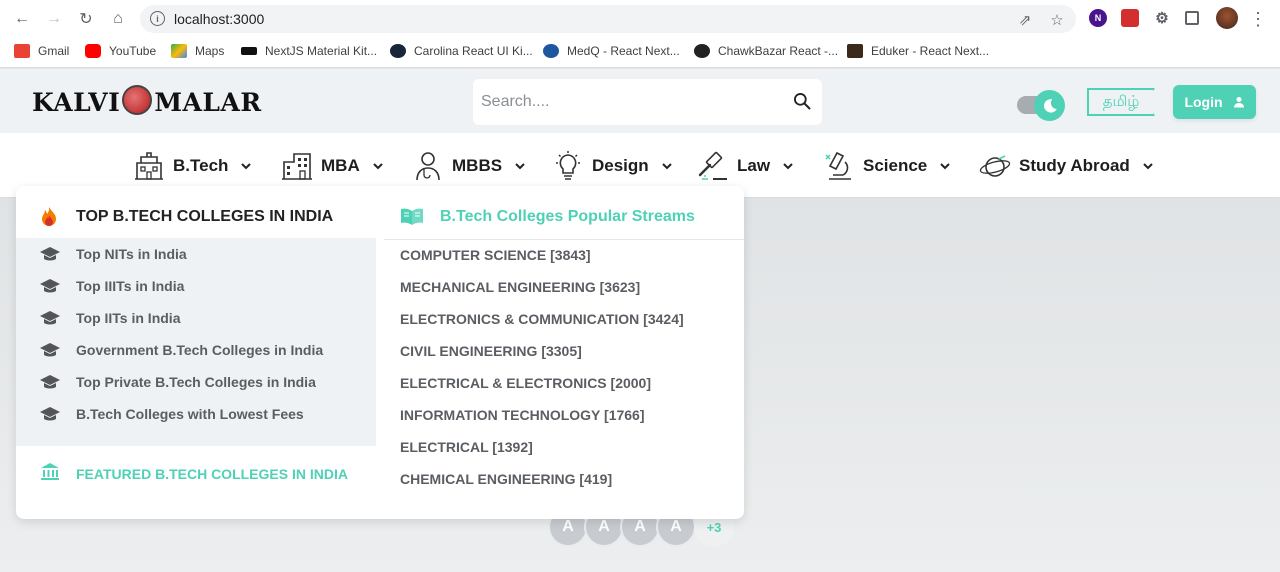 This screenshot has width=1280, height=572. What do you see at coordinates (466, 455) in the screenshot?
I see `stream-link: ELECTRICAL [1392]` at bounding box center [466, 455].